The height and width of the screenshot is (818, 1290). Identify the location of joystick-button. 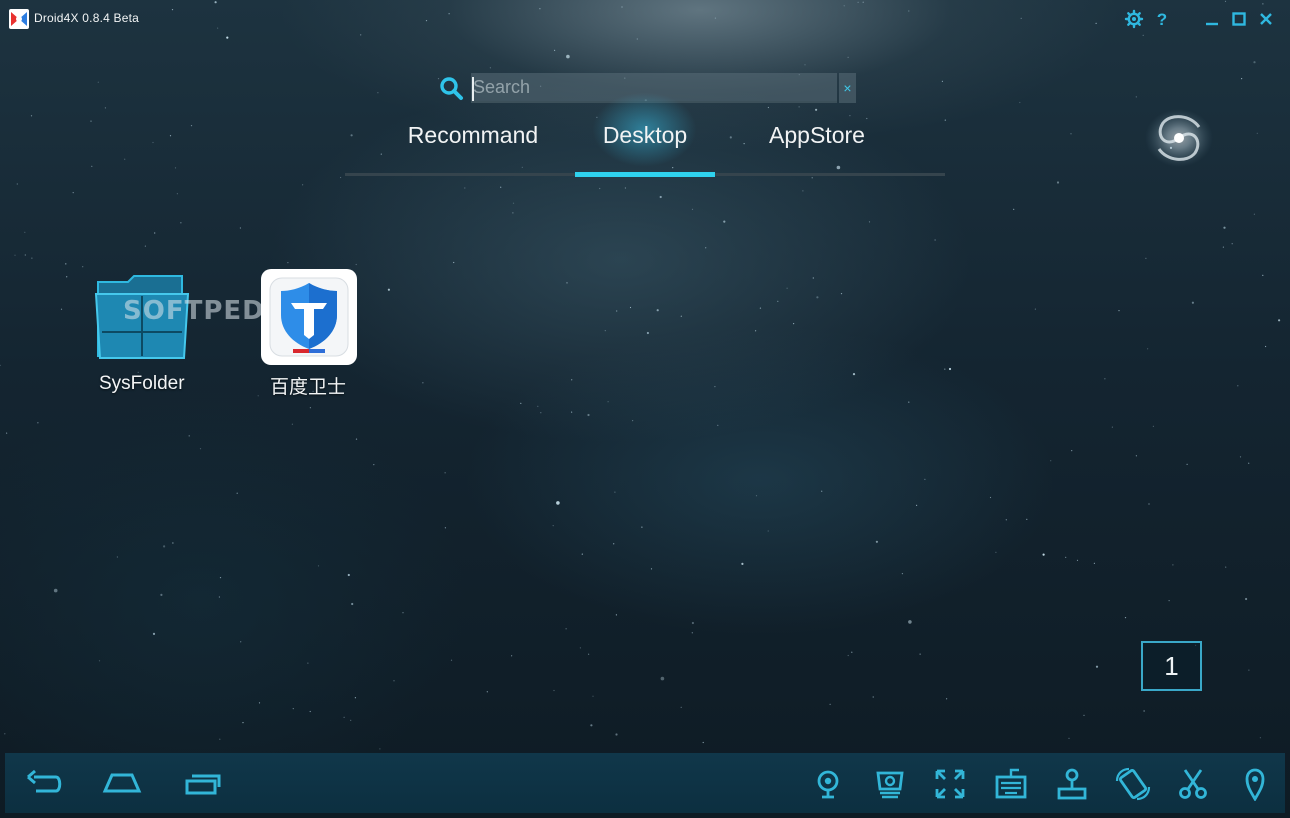
(1072, 784).